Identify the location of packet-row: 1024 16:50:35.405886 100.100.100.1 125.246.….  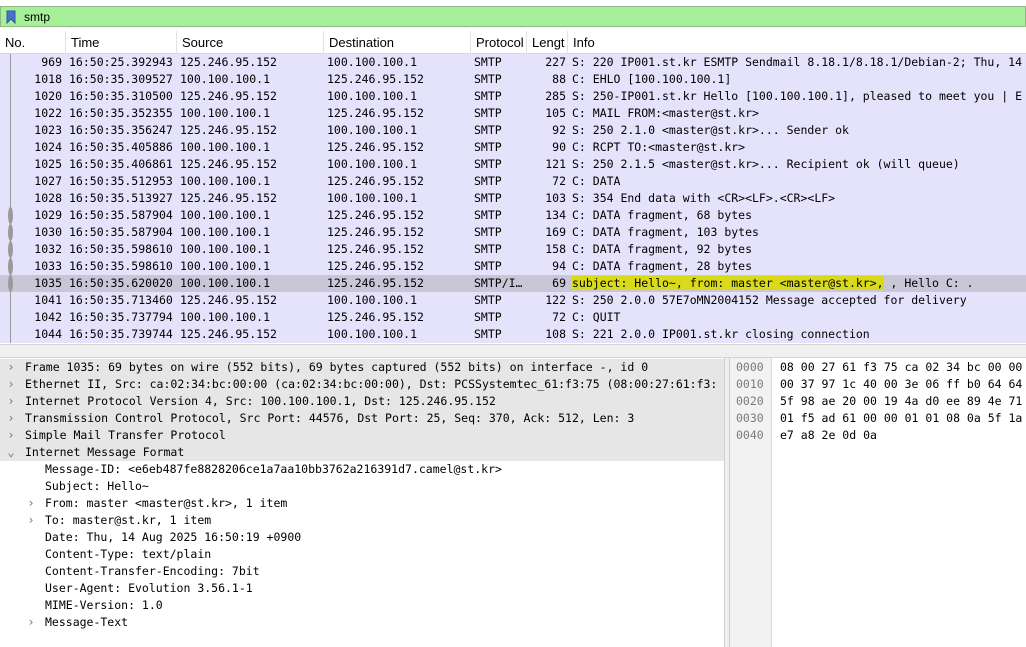
(513, 147).